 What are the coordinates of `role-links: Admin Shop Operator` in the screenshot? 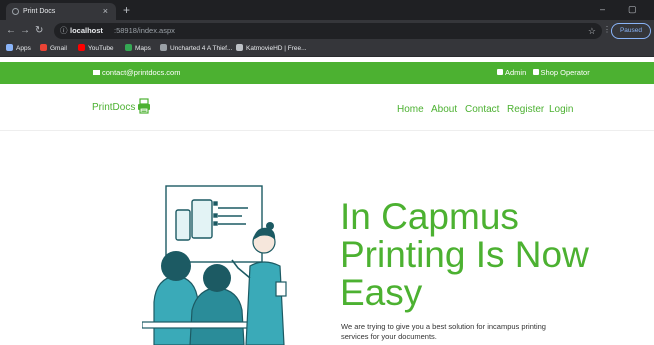 It's located at (543, 73).